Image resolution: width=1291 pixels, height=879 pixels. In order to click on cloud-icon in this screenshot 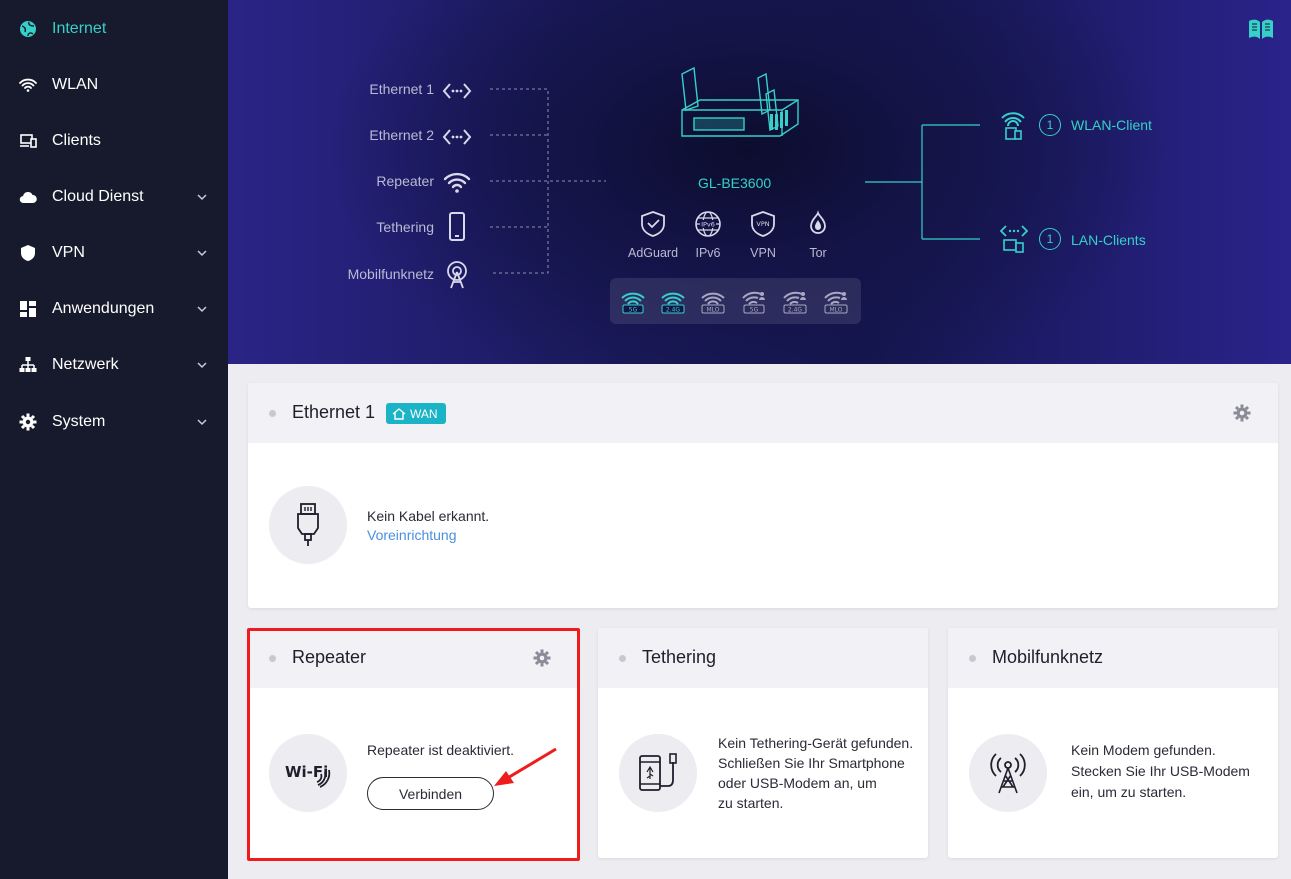, I will do `click(28, 197)`.